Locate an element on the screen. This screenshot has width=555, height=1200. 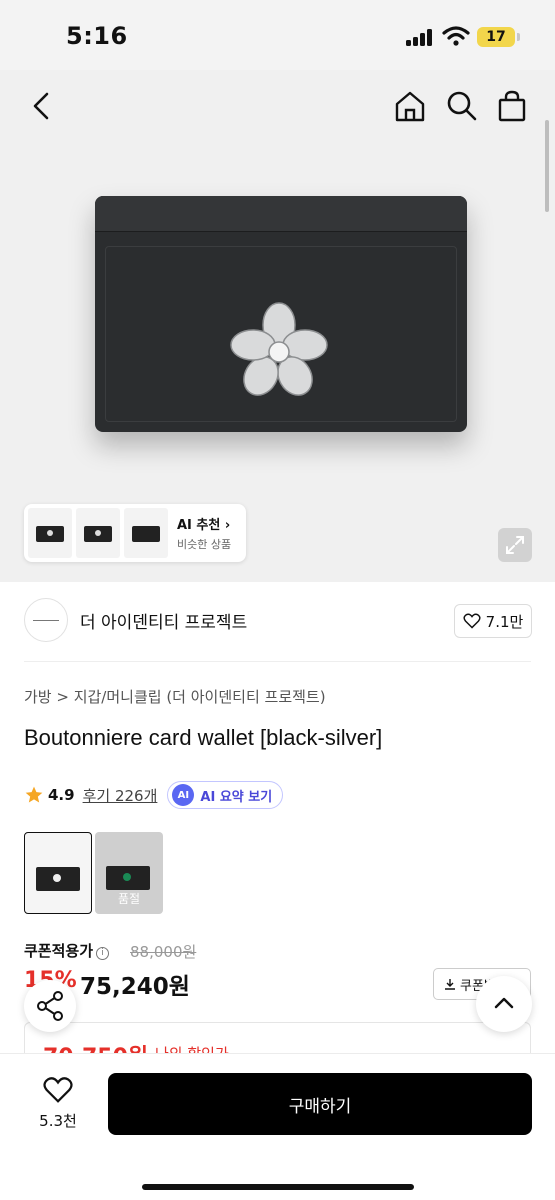
product-like-count: 5.3천 is located at coordinates (58, 1121).